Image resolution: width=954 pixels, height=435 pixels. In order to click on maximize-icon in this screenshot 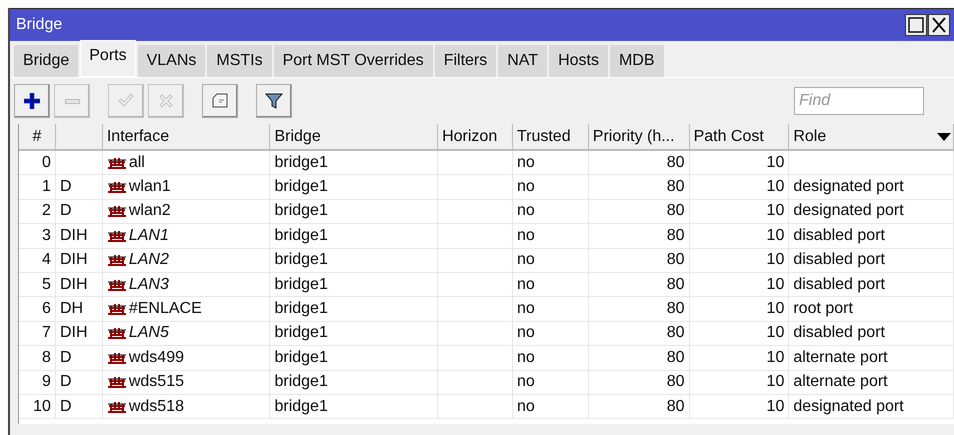, I will do `click(916, 25)`.